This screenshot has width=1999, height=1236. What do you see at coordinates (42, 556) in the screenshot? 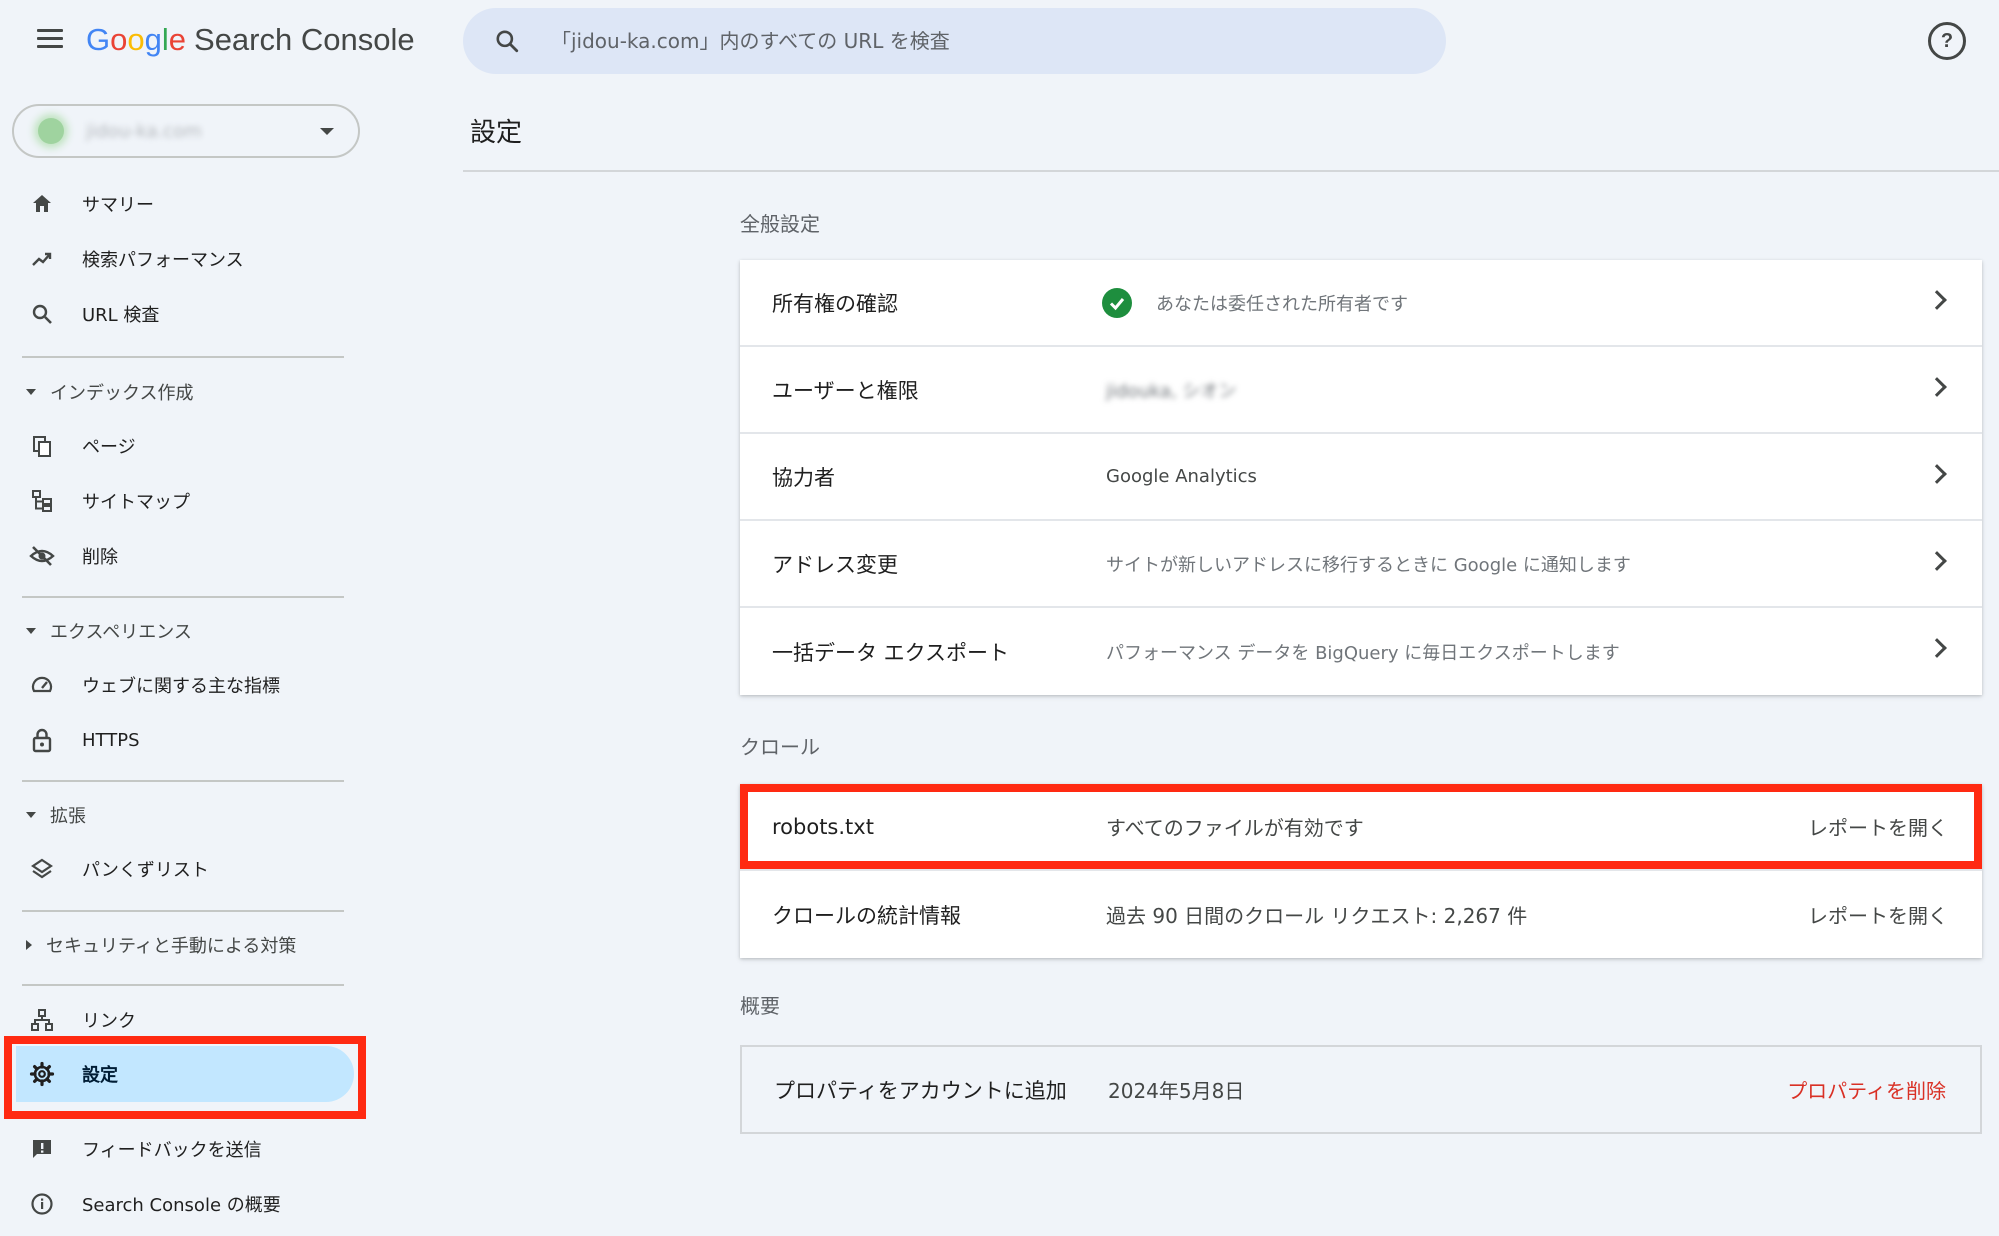
I see `visibility-off-icon` at bounding box center [42, 556].